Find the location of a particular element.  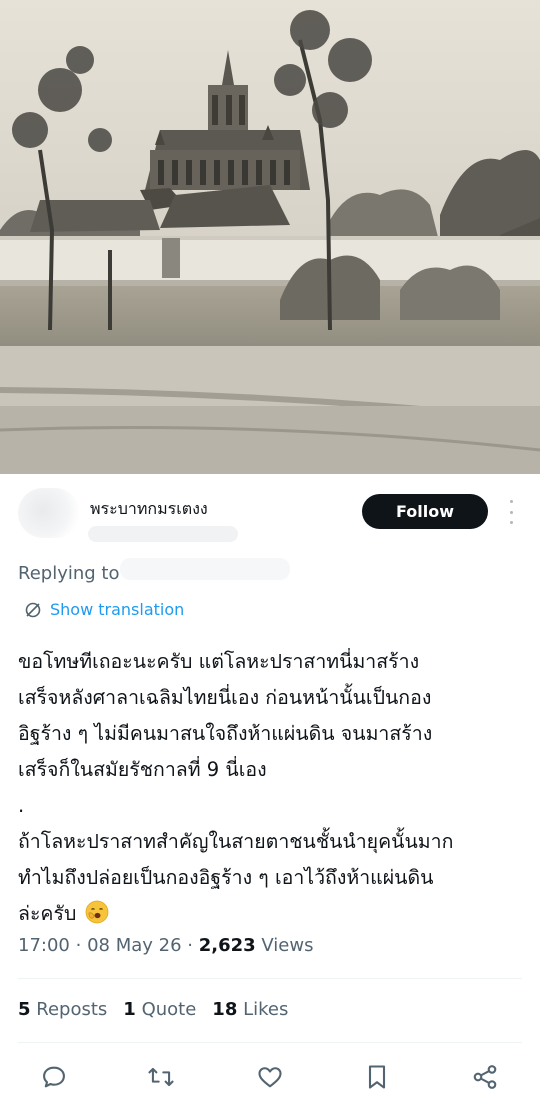

share-button is located at coordinates (485, 1077).